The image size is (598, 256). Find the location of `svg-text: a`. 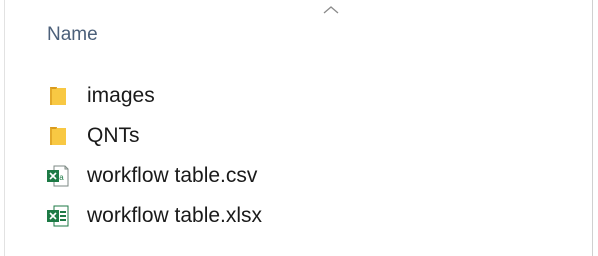

svg-text: a is located at coordinates (61, 177).